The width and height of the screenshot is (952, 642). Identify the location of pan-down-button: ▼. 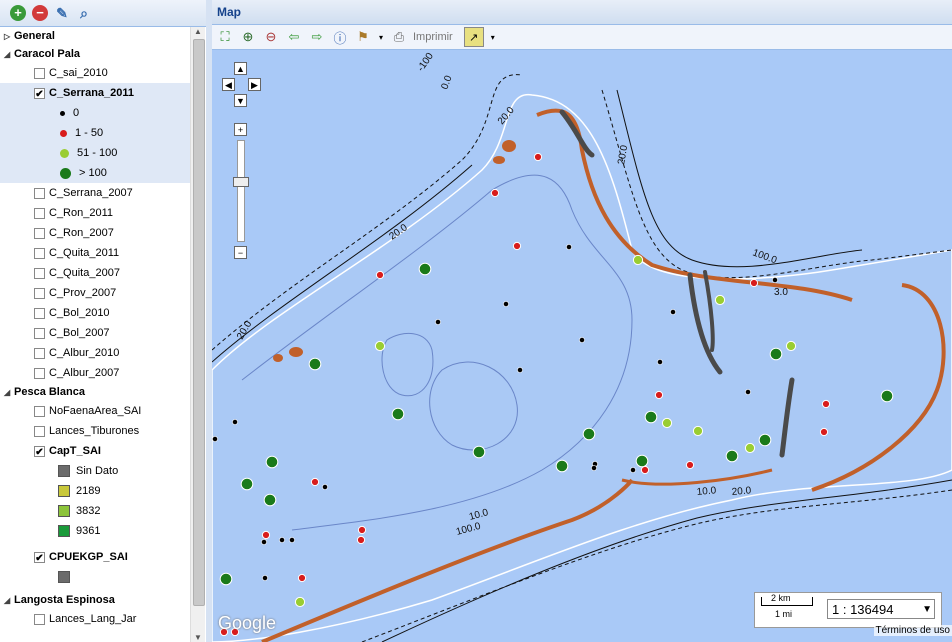
(240, 100).